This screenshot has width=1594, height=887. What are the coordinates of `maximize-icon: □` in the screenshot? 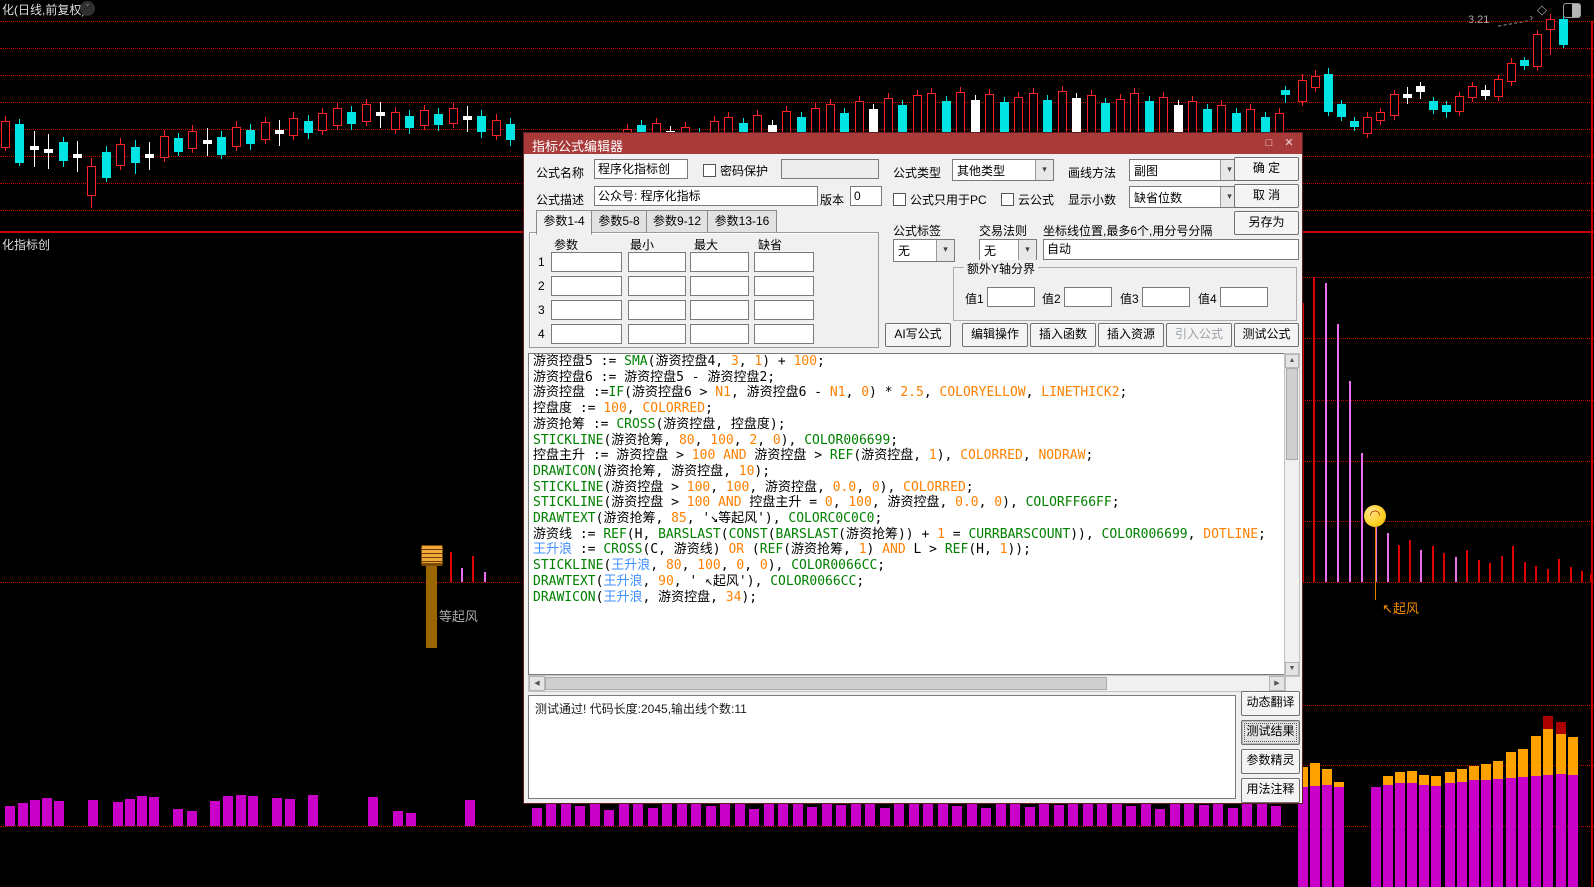 It's located at (1269, 143).